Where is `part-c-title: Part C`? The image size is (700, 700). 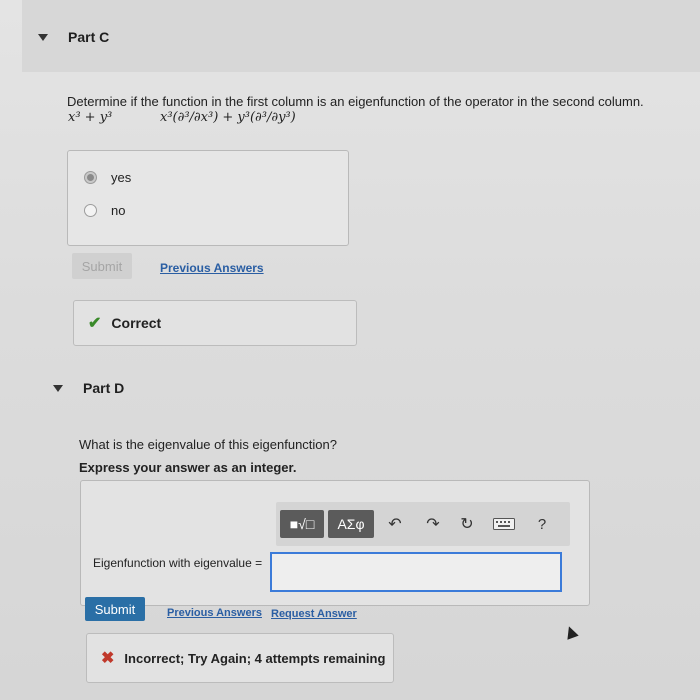
part-c-title: Part C is located at coordinates (89, 37).